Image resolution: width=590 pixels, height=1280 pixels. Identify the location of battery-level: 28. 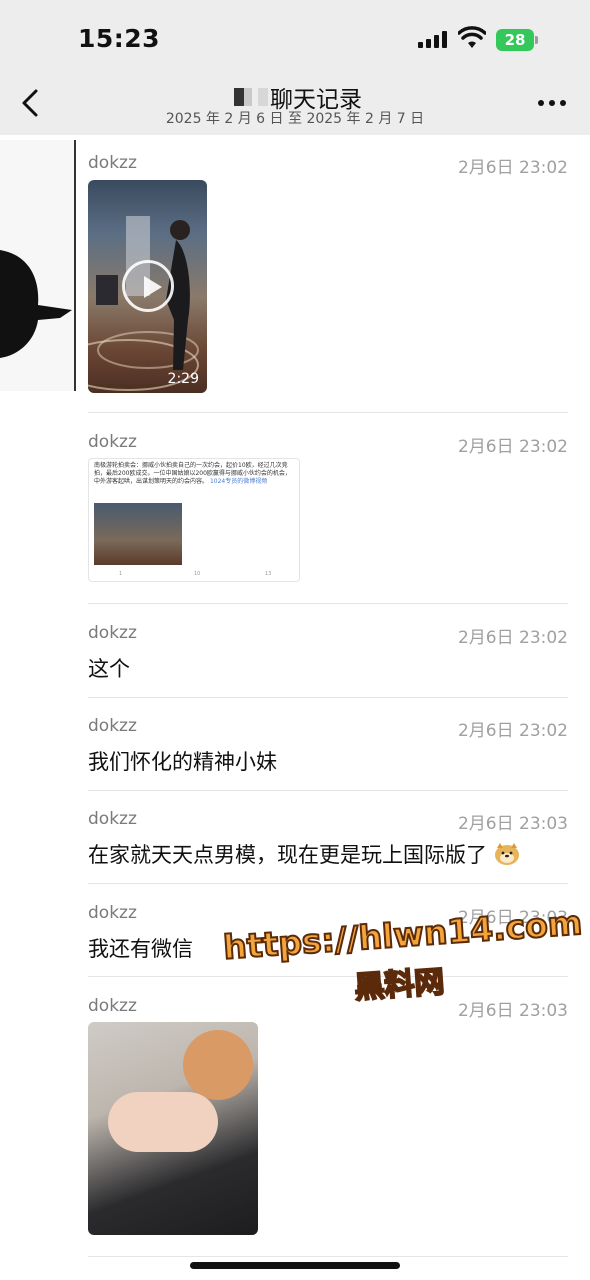
(515, 40).